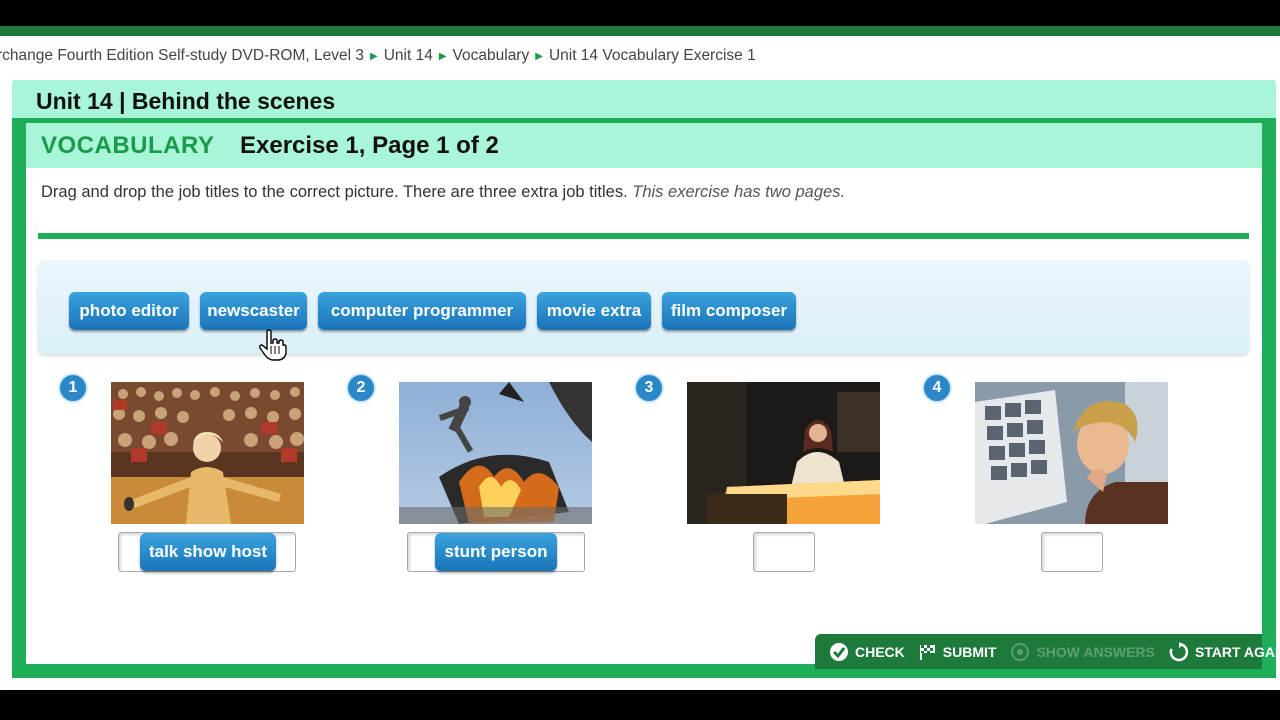 This screenshot has height=720, width=1280. I want to click on check-label: CHECK, so click(880, 651).